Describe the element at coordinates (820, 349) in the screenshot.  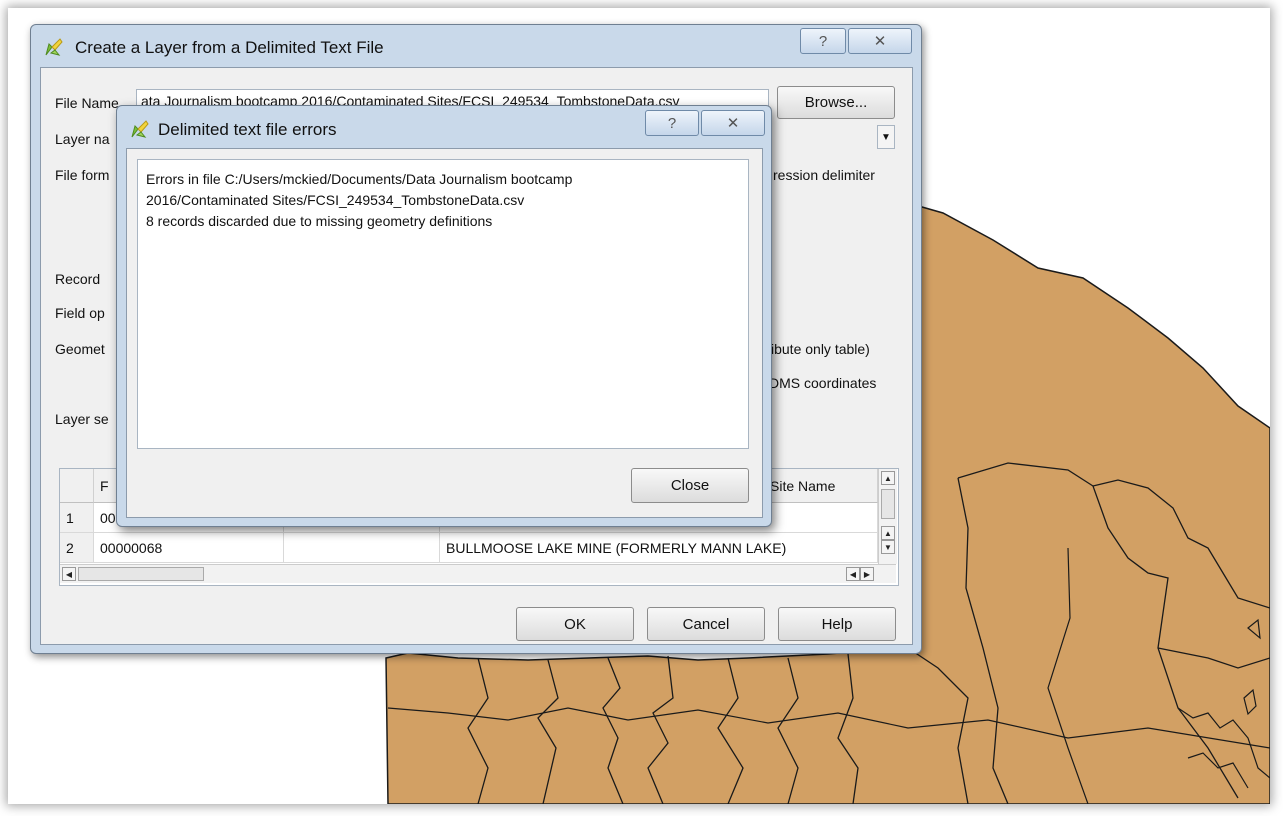
I see `no-geometry-option: ibute only table)` at that location.